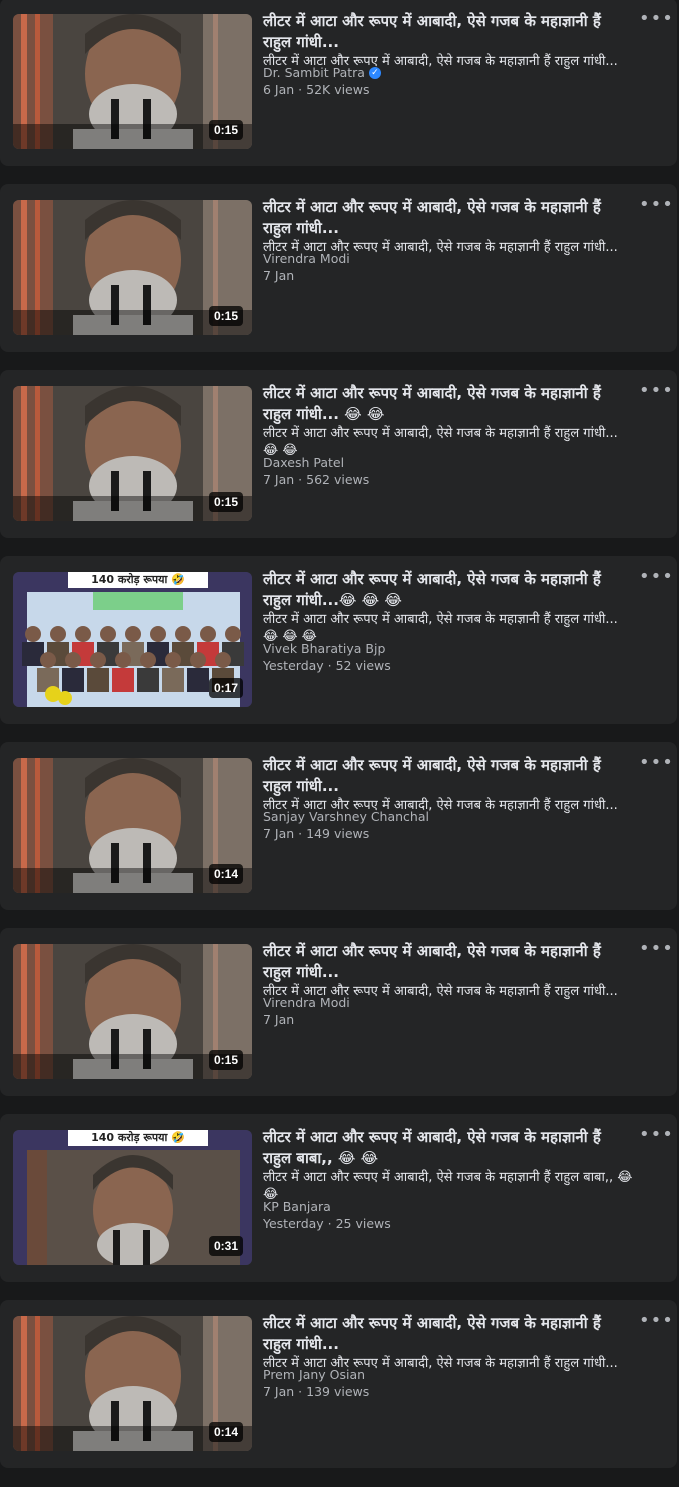 The height and width of the screenshot is (1487, 679). What do you see at coordinates (132, 1197) in the screenshot?
I see `video-thumbnail: 140 करोड़ रूपया 🤣 0:31` at bounding box center [132, 1197].